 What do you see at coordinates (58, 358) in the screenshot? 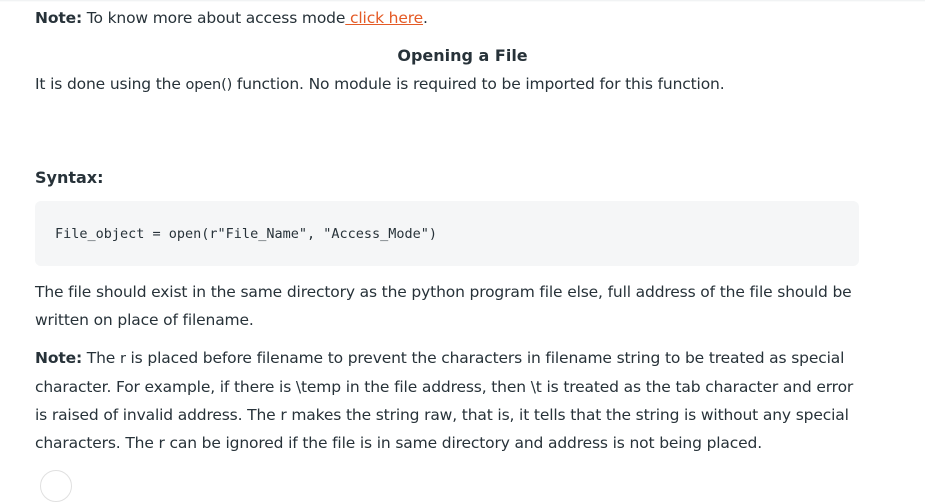
I see `note2-label: Note:` at bounding box center [58, 358].